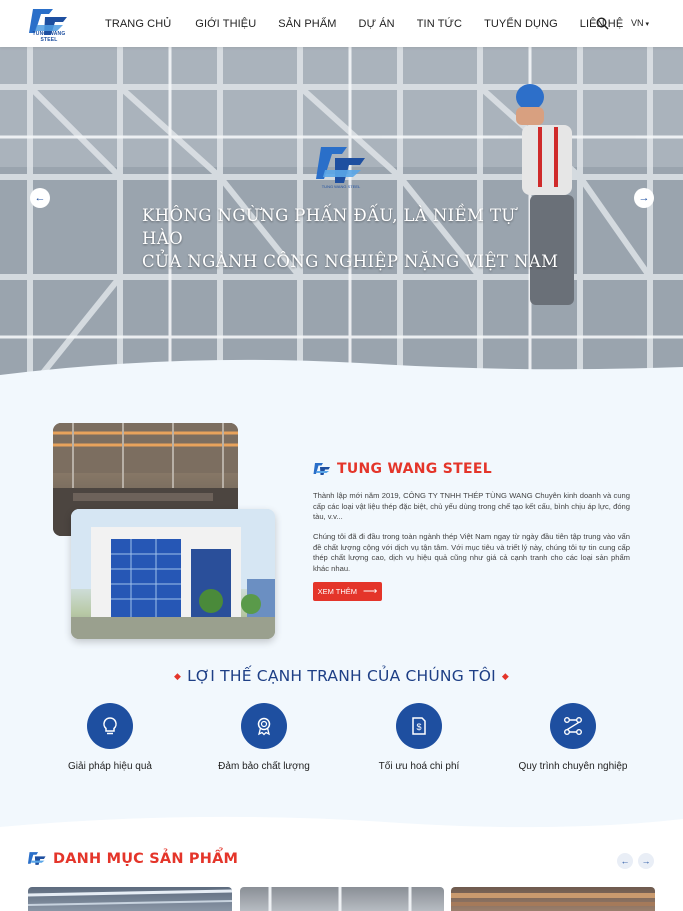 This screenshot has height=911, width=683. I want to click on products-prev-button: ←, so click(625, 861).